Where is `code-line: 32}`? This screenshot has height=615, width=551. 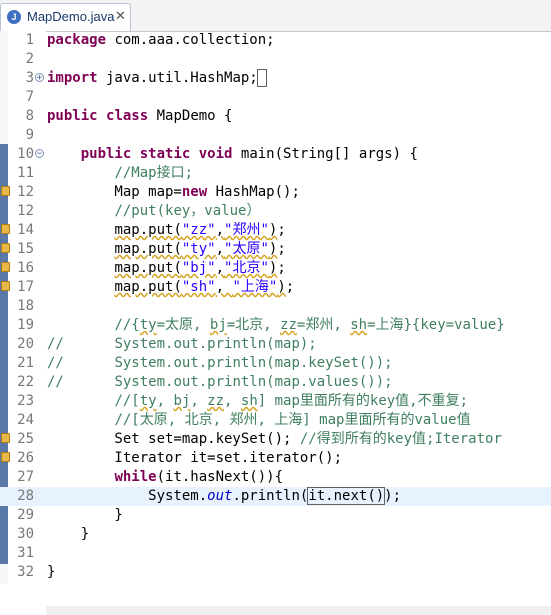 code-line: 32} is located at coordinates (275, 572).